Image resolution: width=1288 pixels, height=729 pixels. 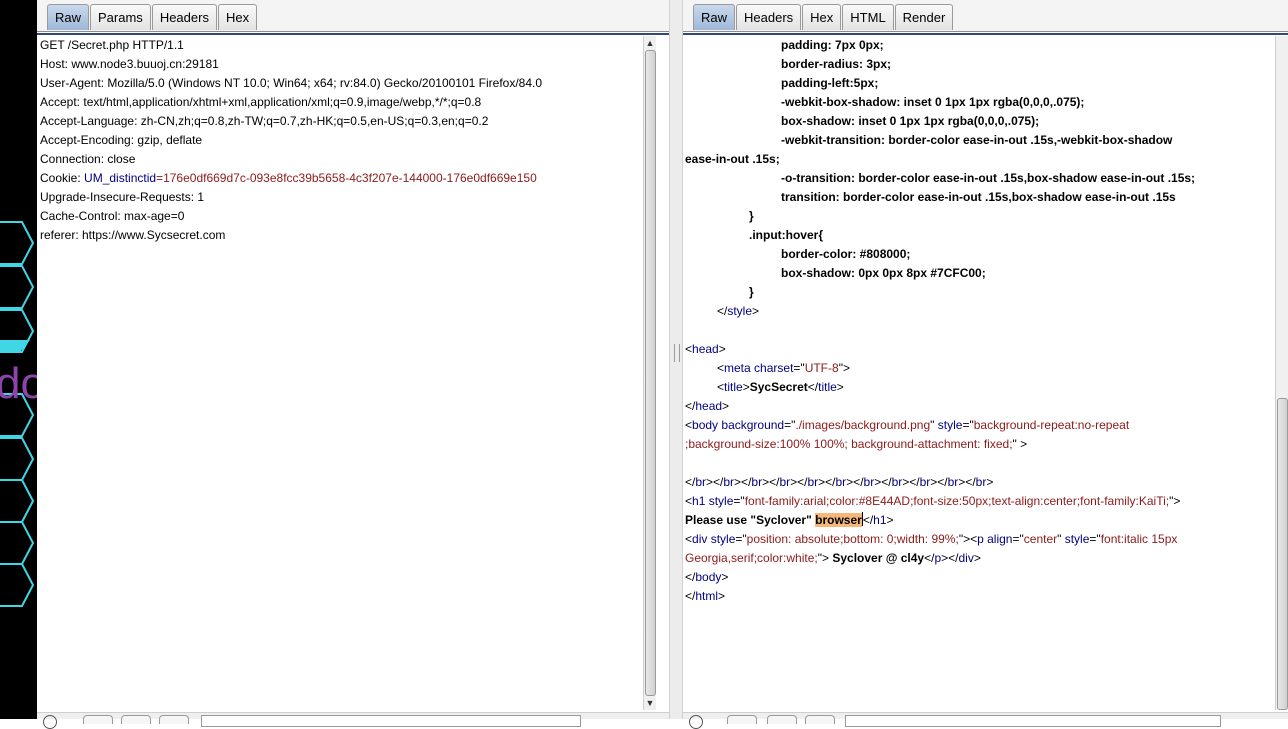 I want to click on request-line: Host: www.node3.buuoj.cn:29181, so click(x=129, y=64).